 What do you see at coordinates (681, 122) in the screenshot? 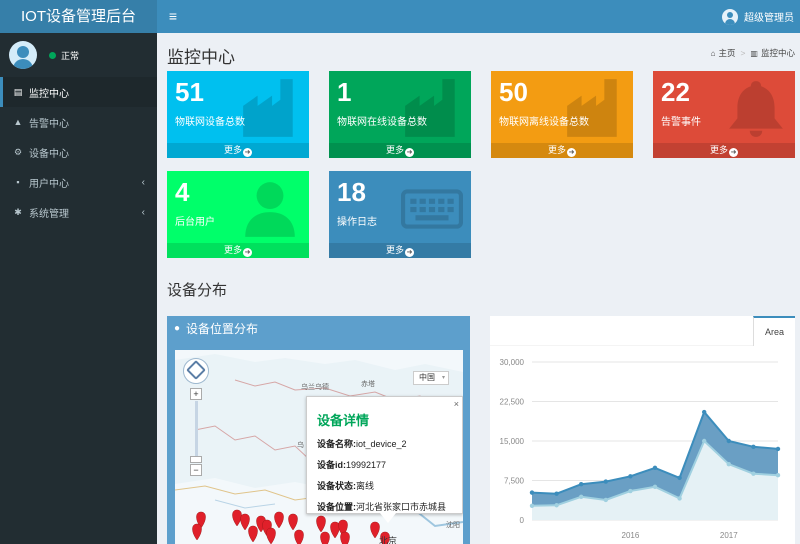
I see `stat-label: 告警事件` at bounding box center [681, 122].